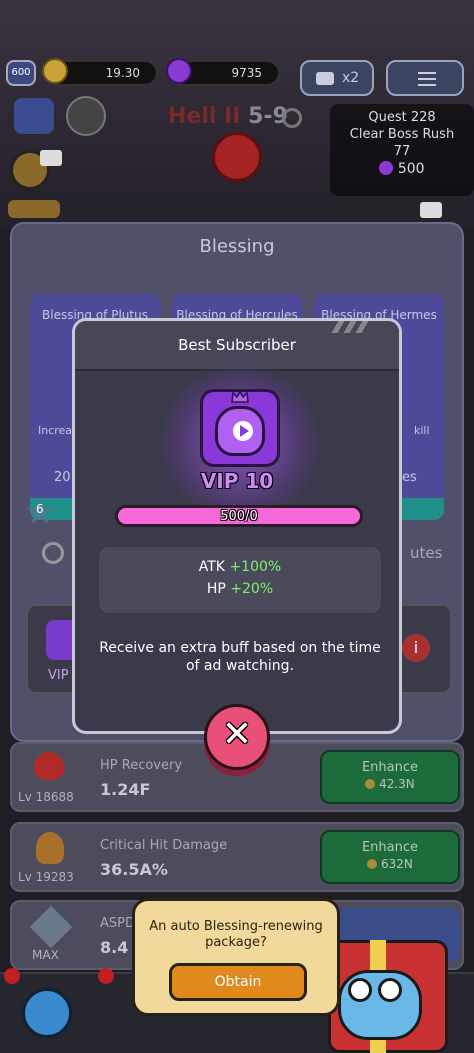 The height and width of the screenshot is (1053, 474). I want to click on quest-reward: 500, so click(411, 169).